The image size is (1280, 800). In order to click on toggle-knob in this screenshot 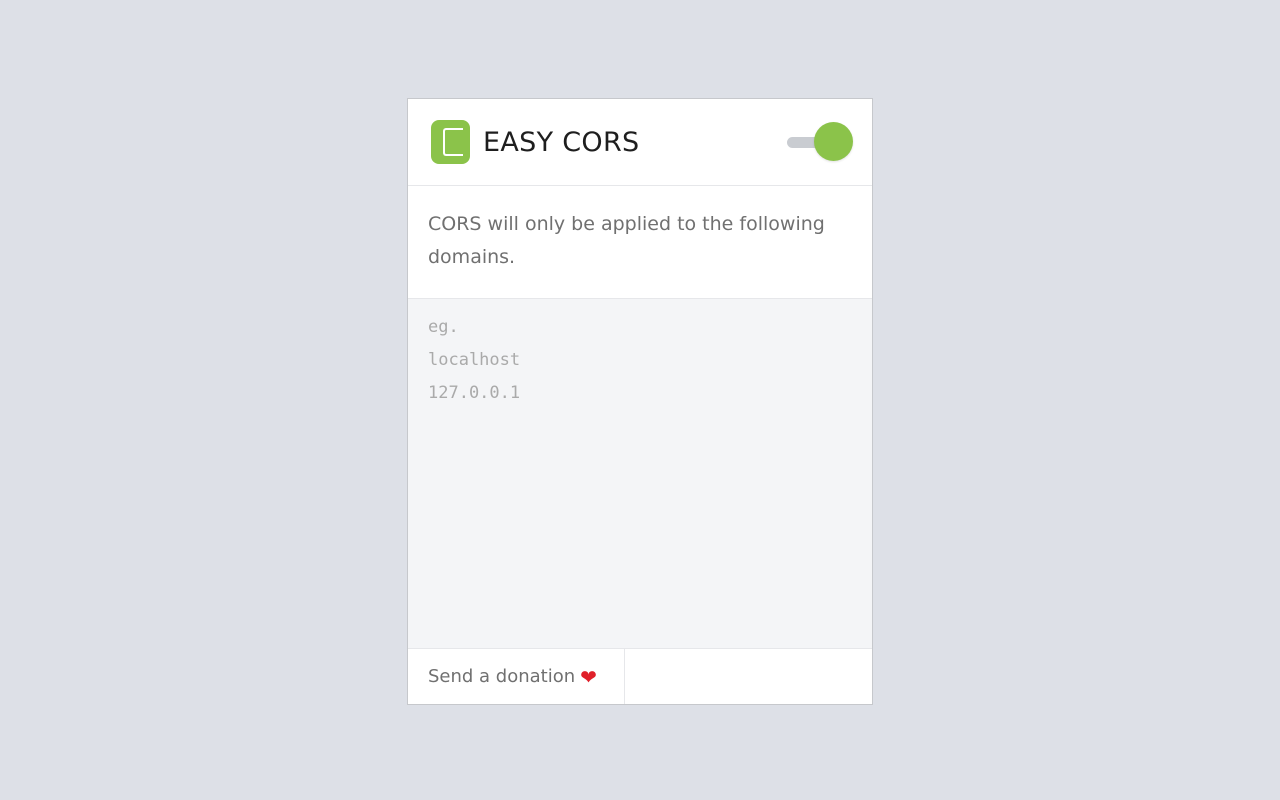, I will do `click(833, 141)`.